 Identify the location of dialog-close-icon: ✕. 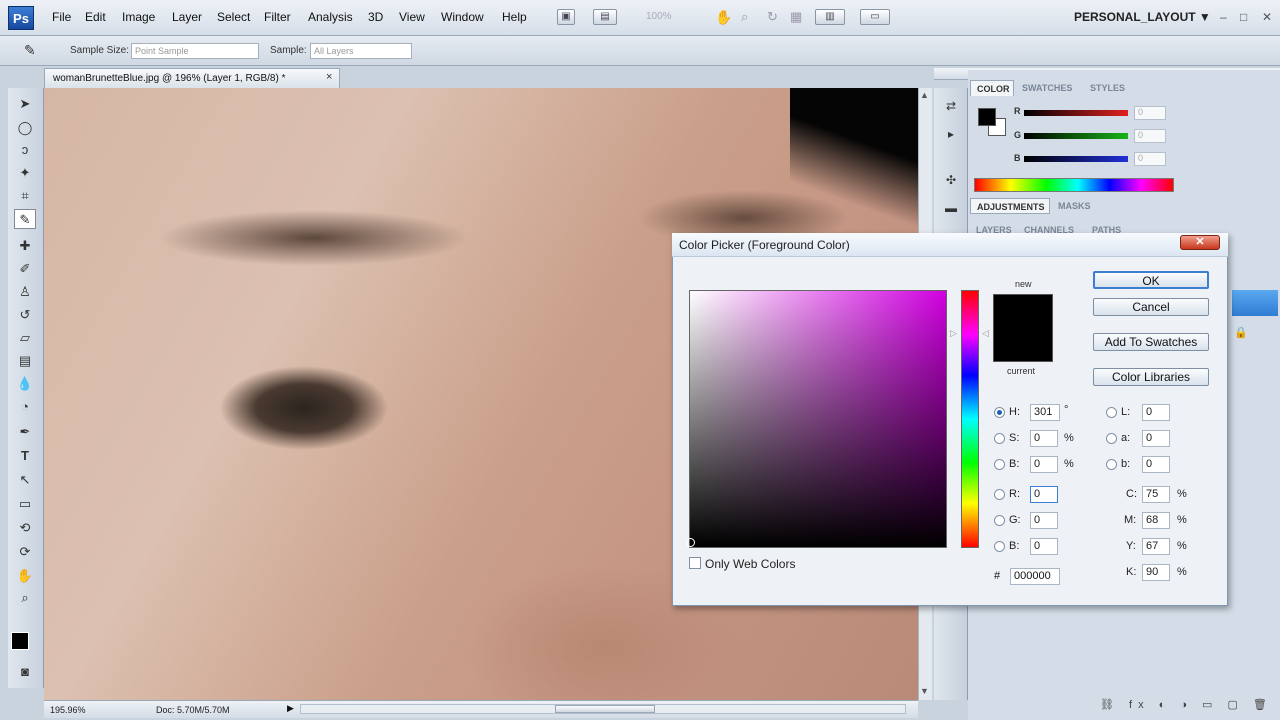
(1200, 242).